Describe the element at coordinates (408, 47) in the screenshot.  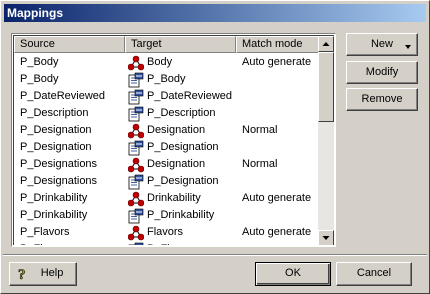
I see `dropdown-arrow-icon` at that location.